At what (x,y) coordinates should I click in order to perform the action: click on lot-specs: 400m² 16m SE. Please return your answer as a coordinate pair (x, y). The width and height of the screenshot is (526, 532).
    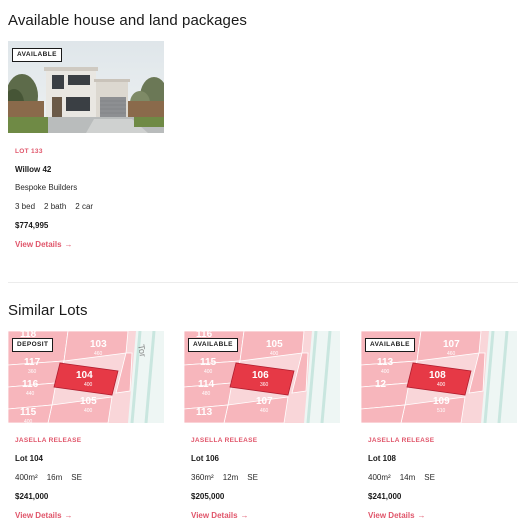
    Looking at the image, I should click on (53, 477).